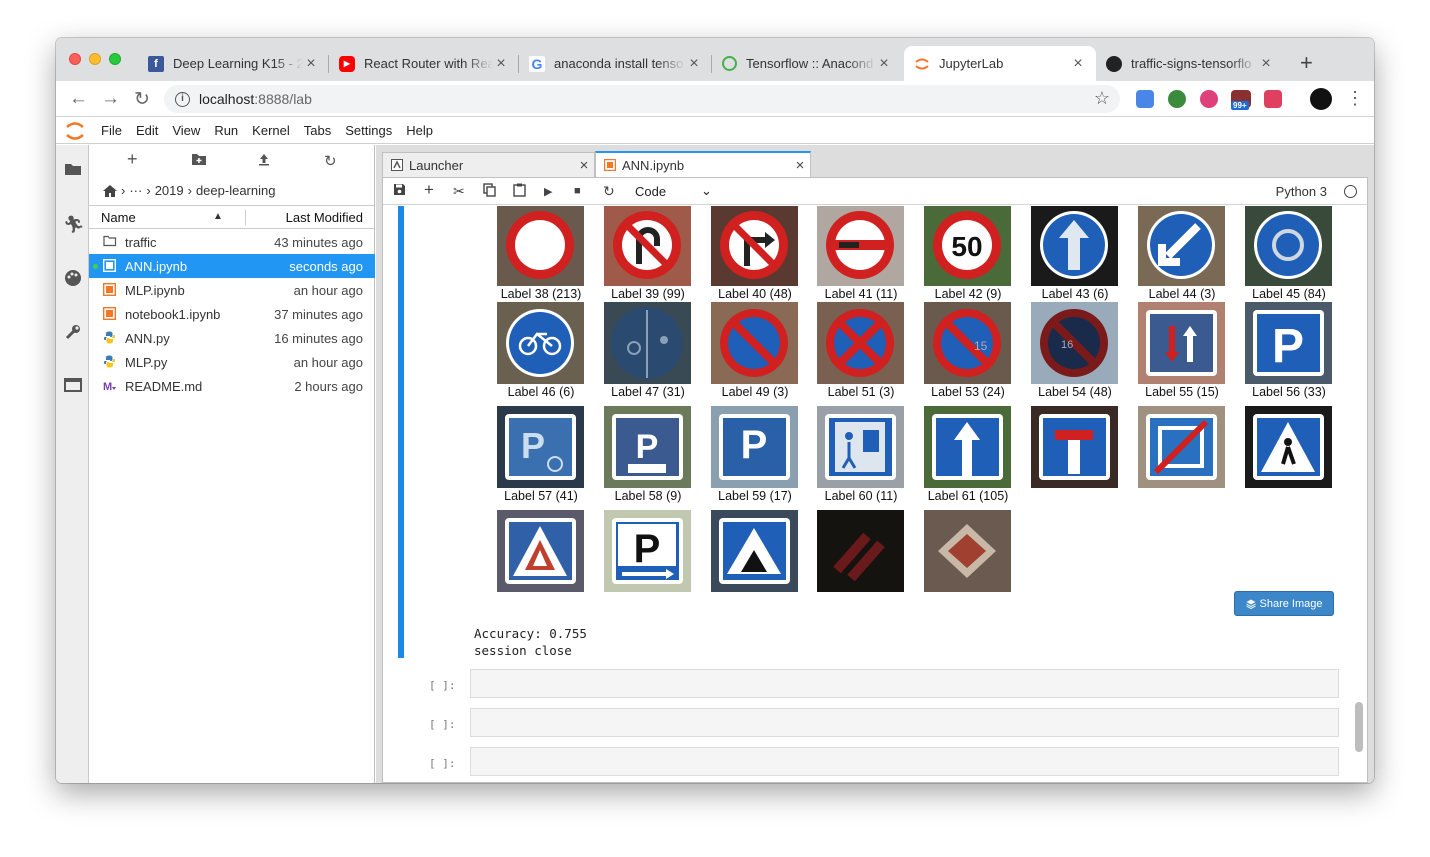 This screenshot has height=857, width=1430. I want to click on file-row: M README.md 2 hours ago, so click(232, 386).